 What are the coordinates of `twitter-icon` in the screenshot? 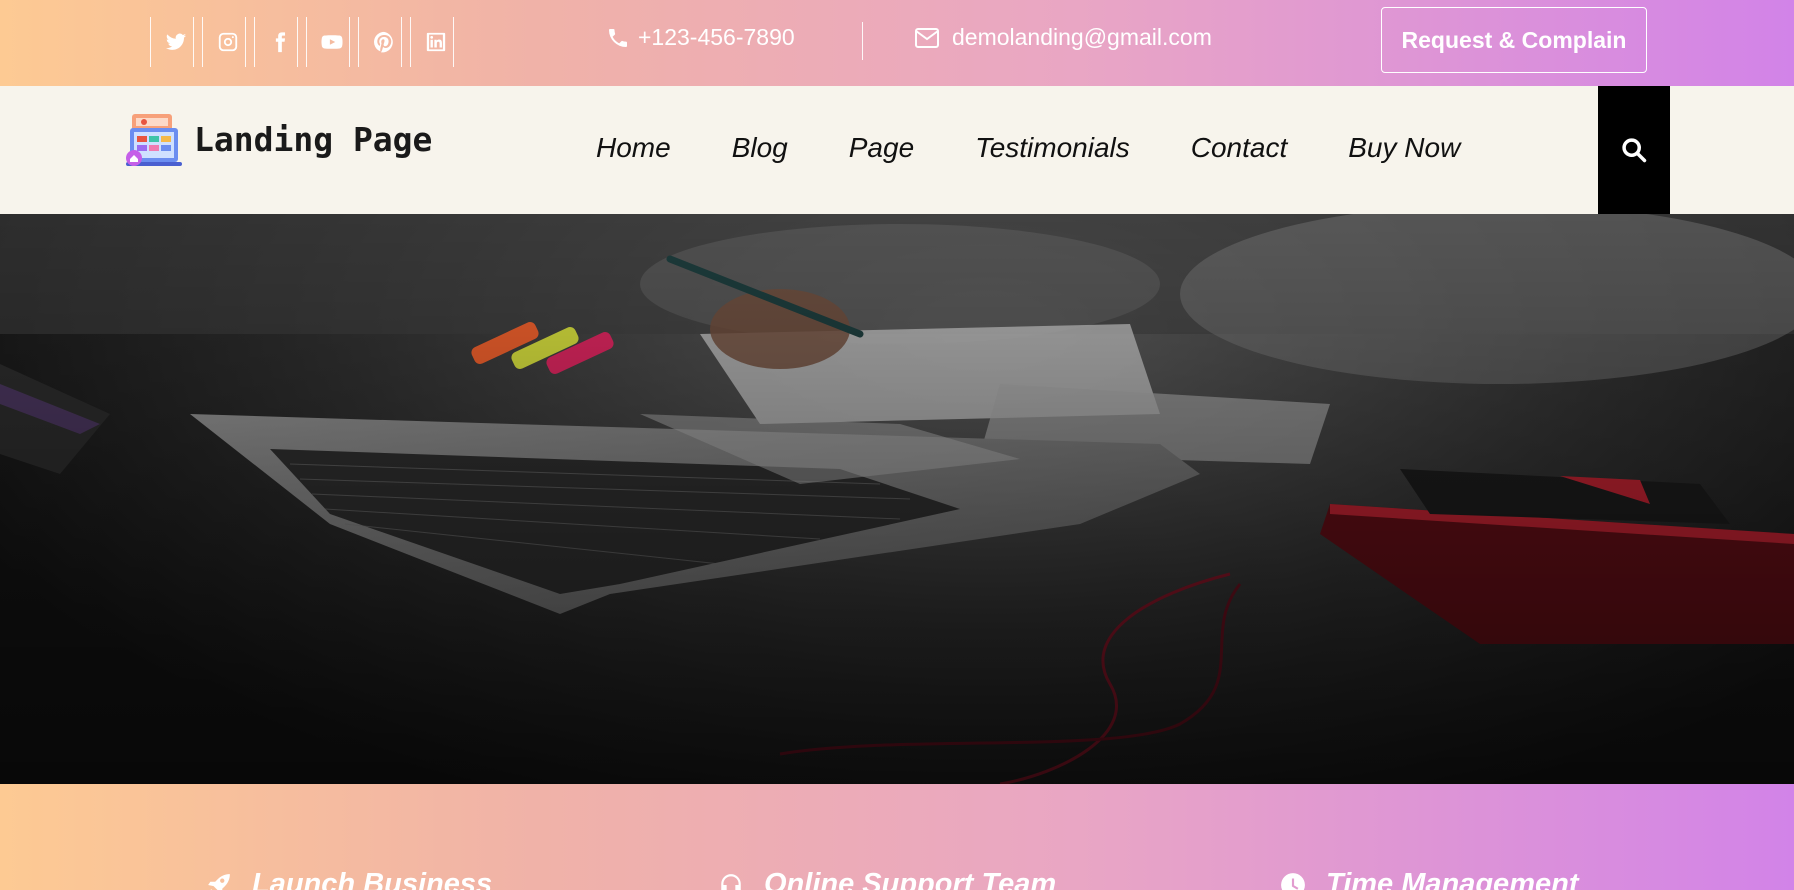 It's located at (176, 41).